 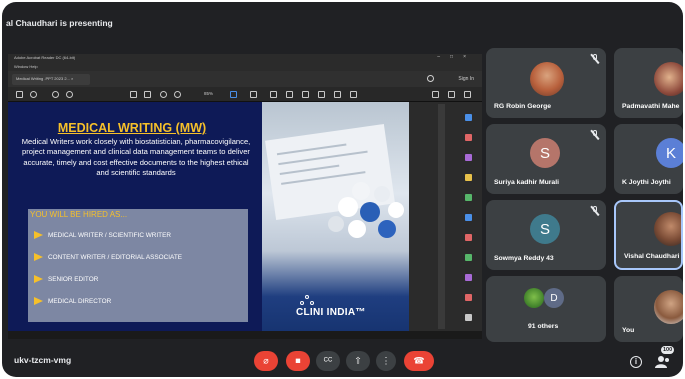 What do you see at coordinates (163, 94) in the screenshot?
I see `zoom-out-icon` at bounding box center [163, 94].